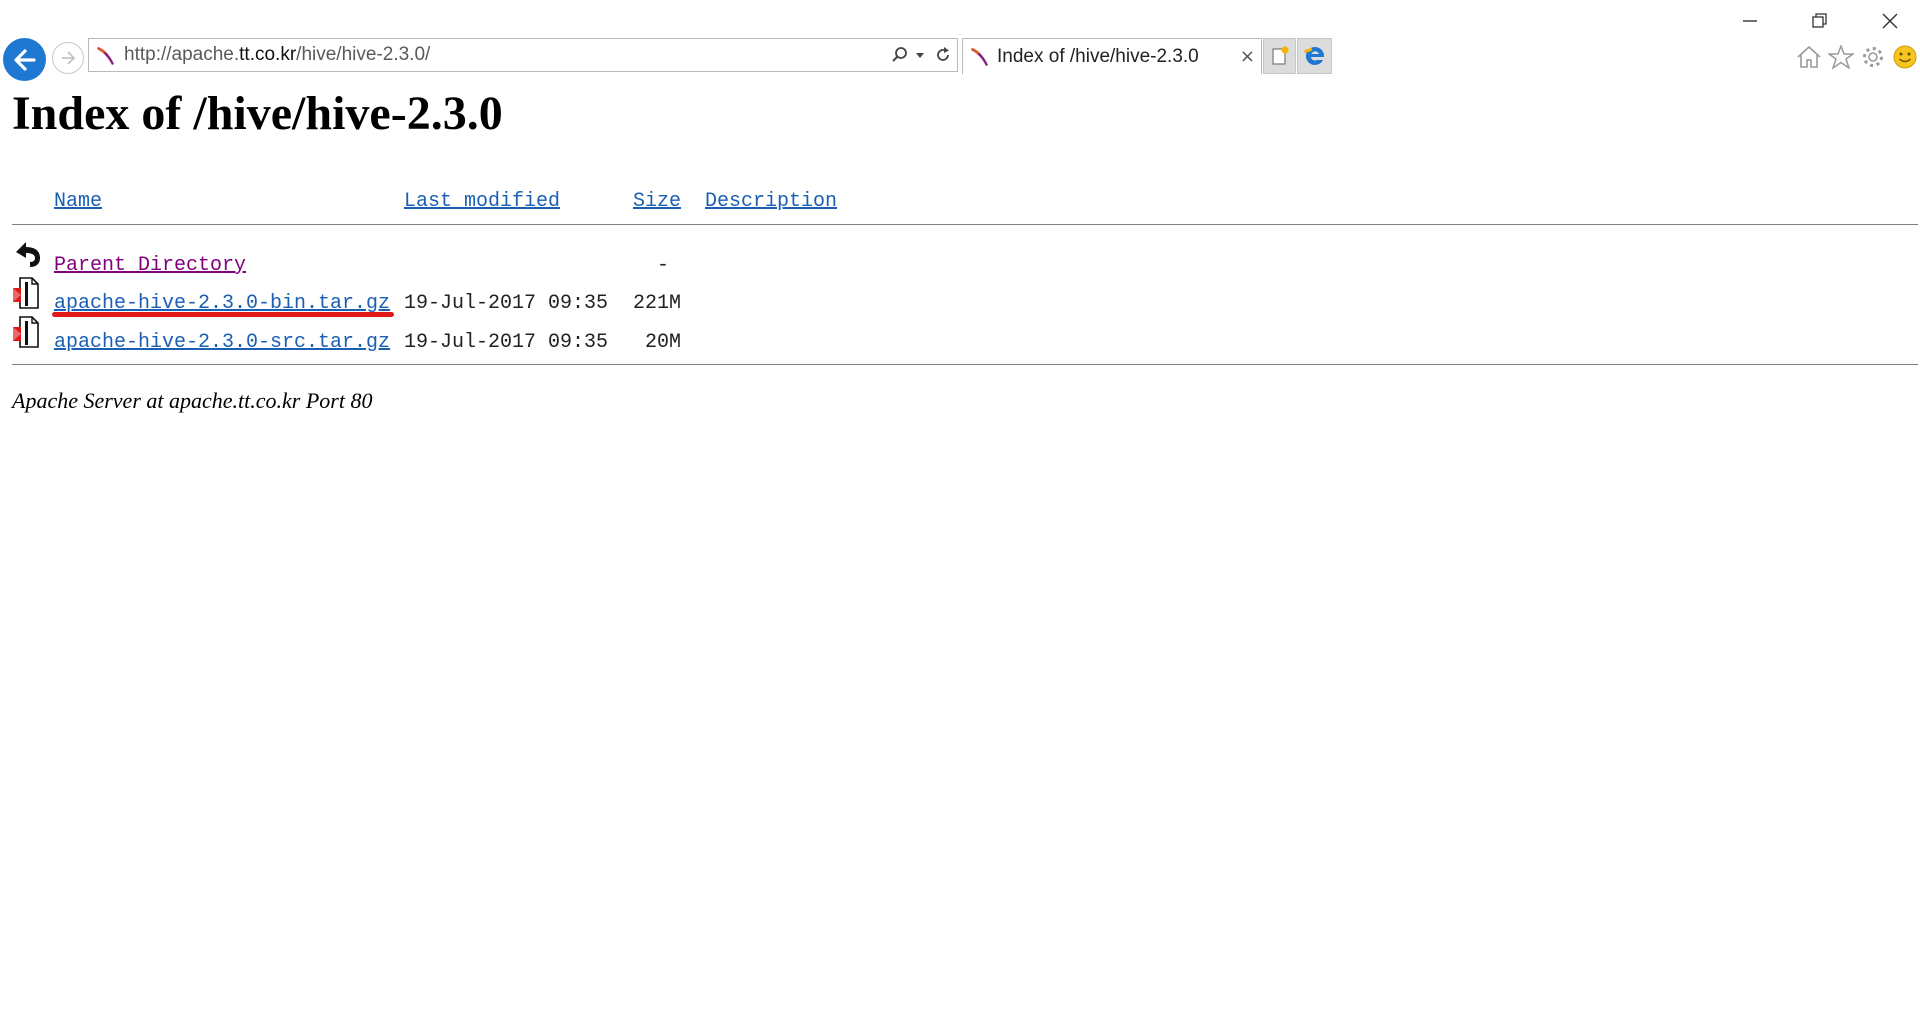 The height and width of the screenshot is (1020, 1920). I want to click on home-icon, so click(1809, 56).